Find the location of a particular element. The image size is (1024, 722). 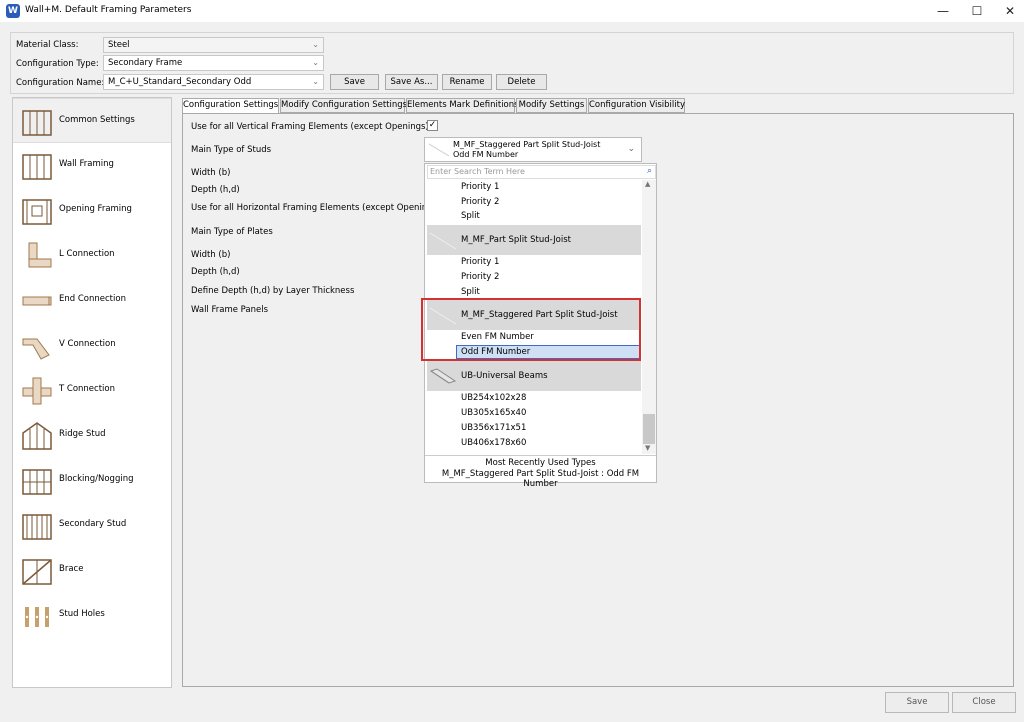

sidebar-item-label: Brace is located at coordinates (71, 569).